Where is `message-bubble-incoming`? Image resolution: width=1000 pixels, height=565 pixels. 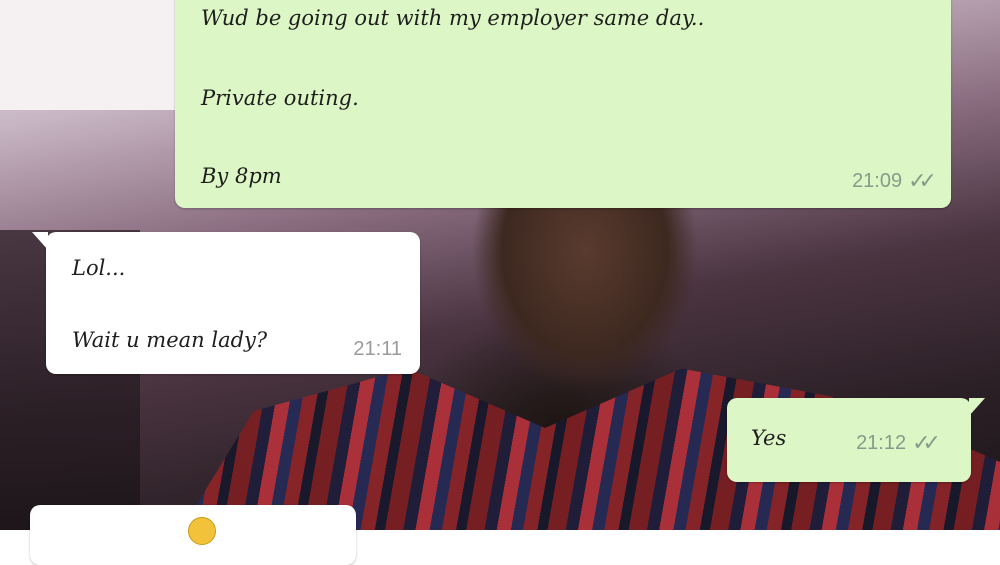 message-bubble-incoming is located at coordinates (193, 535).